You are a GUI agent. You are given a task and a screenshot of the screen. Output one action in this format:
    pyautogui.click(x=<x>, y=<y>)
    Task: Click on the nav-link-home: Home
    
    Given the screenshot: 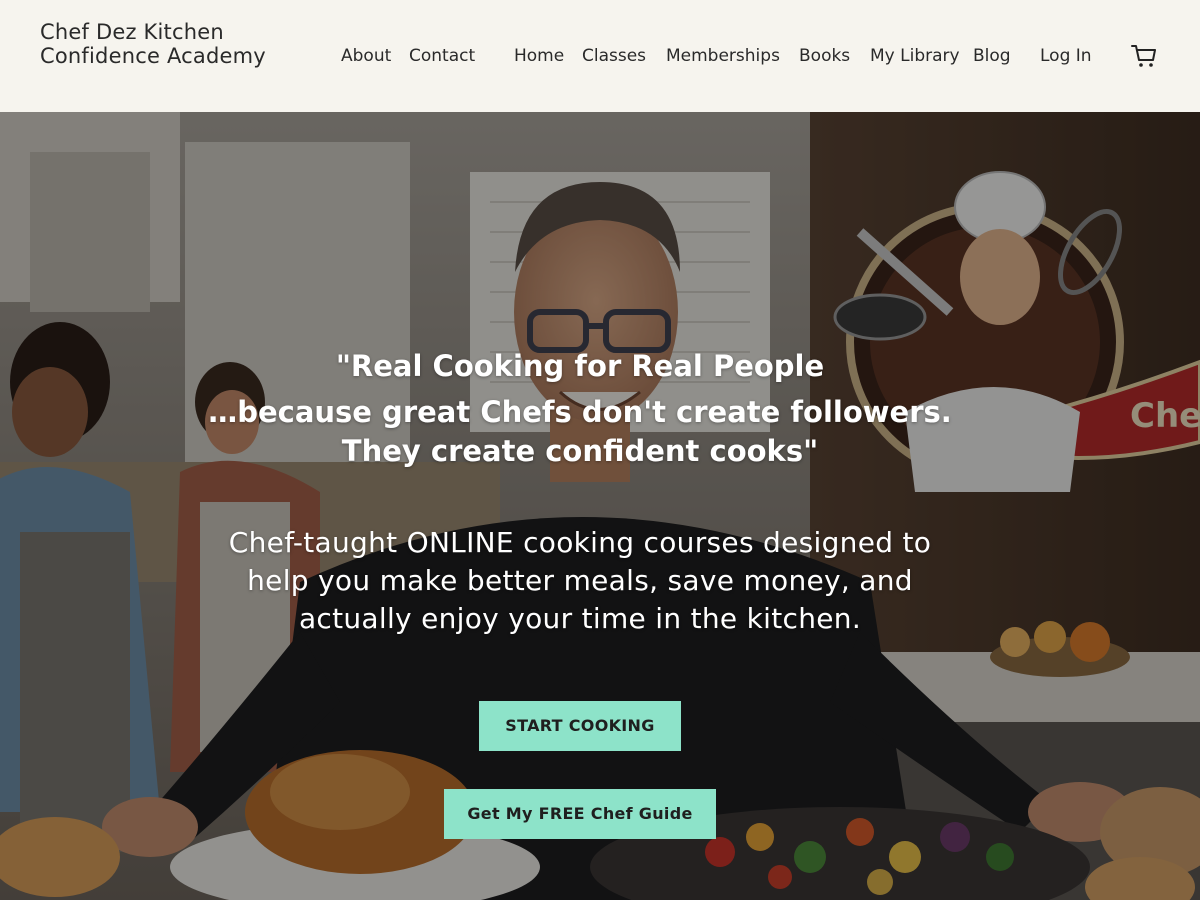 What is the action you would take?
    pyautogui.click(x=539, y=56)
    